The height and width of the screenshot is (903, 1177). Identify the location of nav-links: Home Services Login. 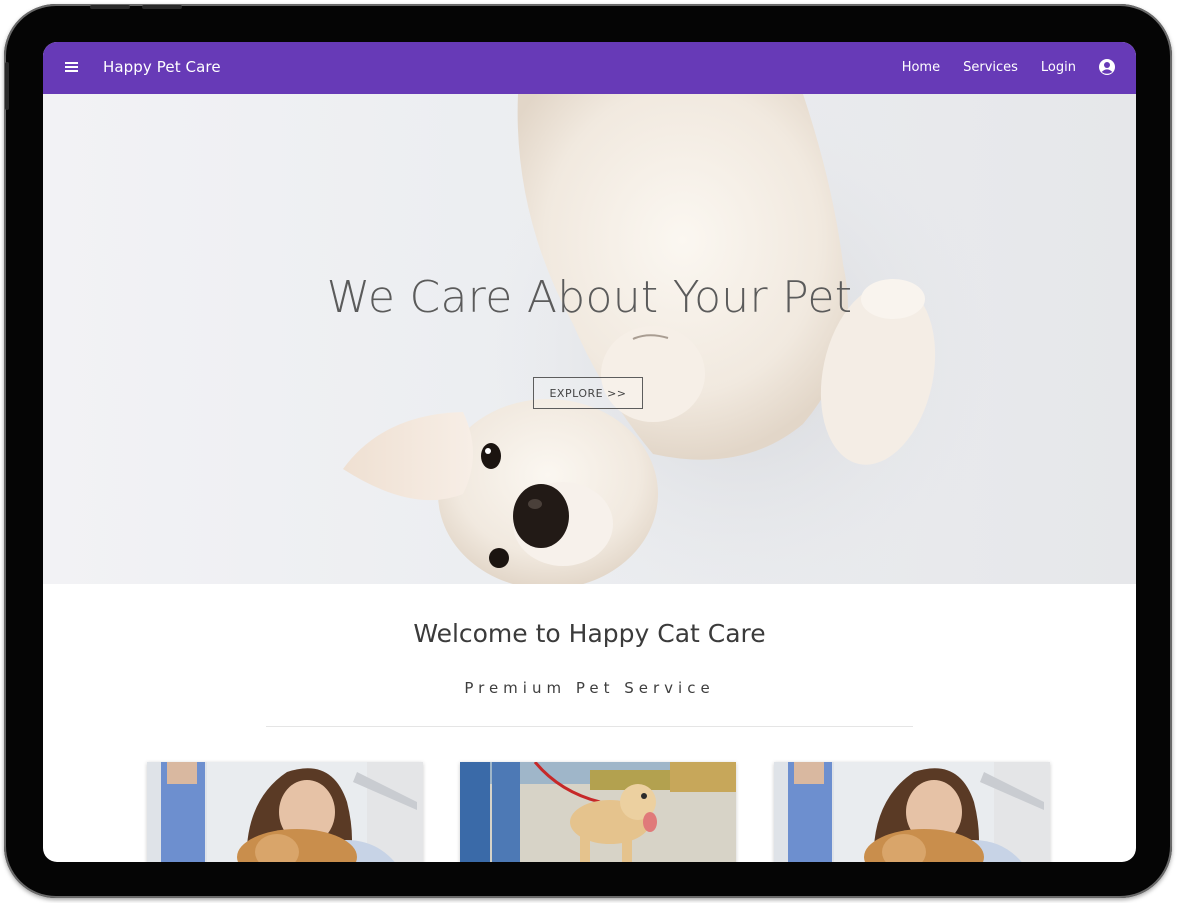
(989, 67).